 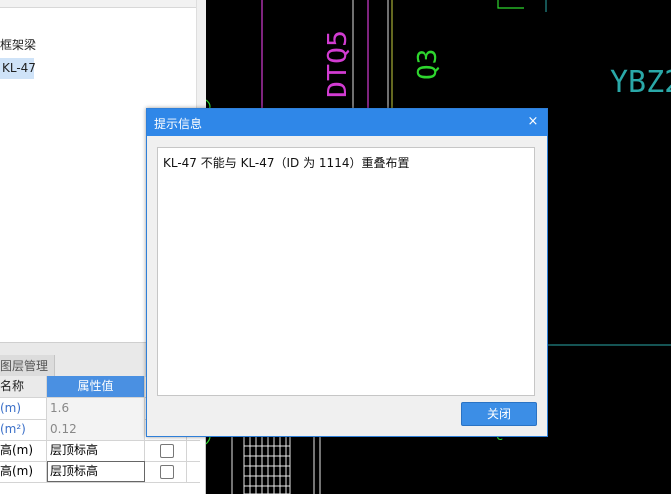 I want to click on cad-label-ybz: YBZ2, so click(x=640, y=82).